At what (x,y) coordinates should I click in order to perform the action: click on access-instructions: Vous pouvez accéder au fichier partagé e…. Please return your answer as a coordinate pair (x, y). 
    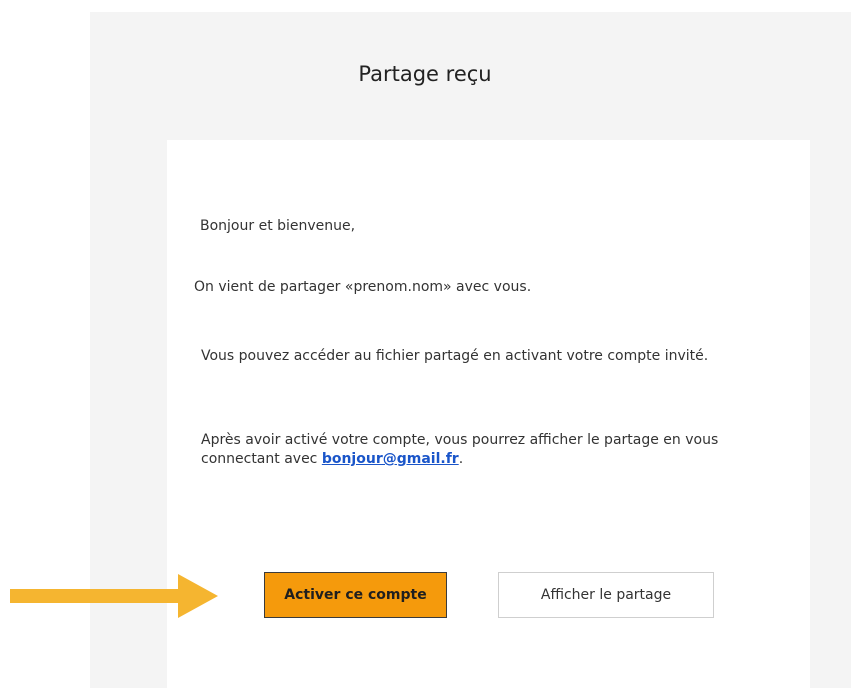
    Looking at the image, I should click on (455, 356).